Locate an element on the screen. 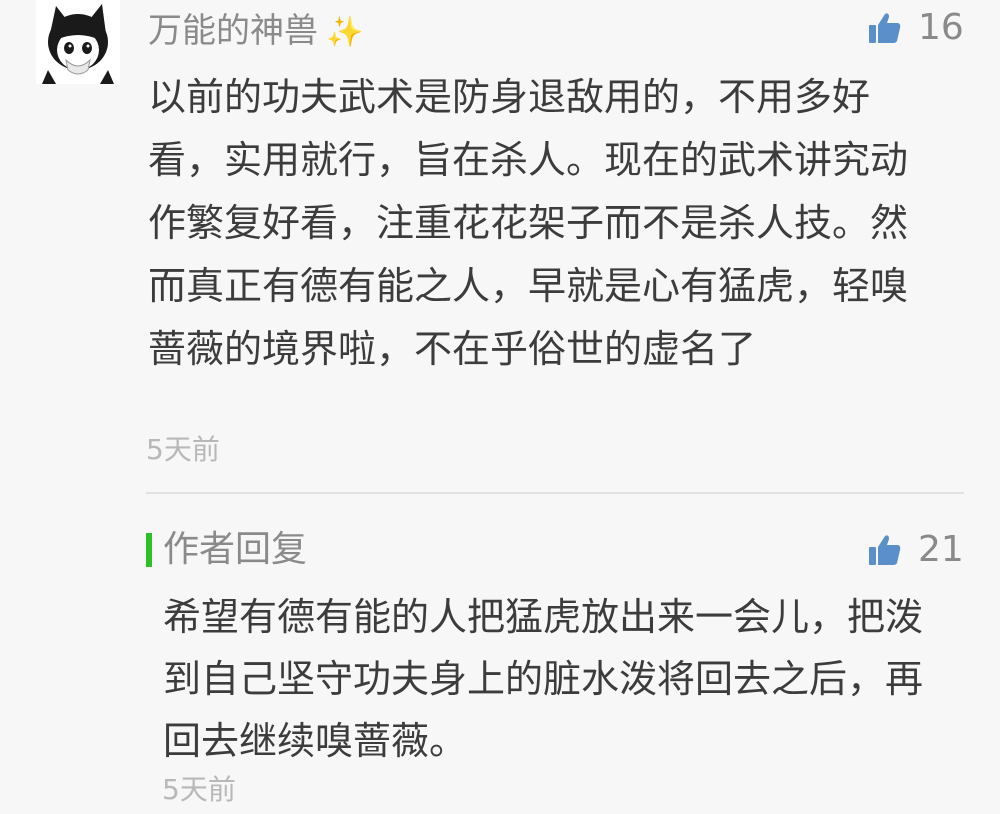 The image size is (1000, 814). comment-like-count: 16 is located at coordinates (941, 27).